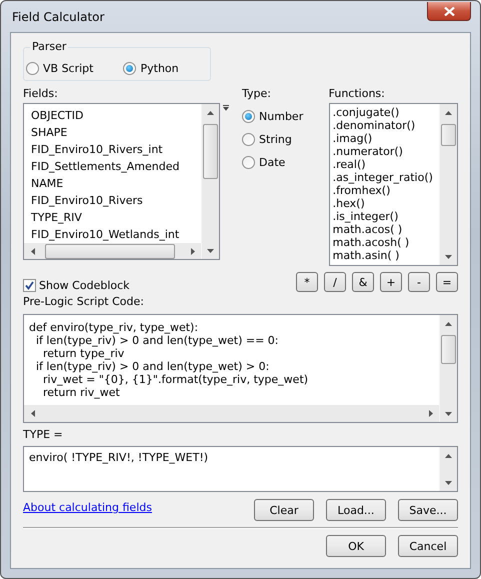 Image resolution: width=481 pixels, height=579 pixels. Describe the element at coordinates (116, 166) in the screenshot. I see `field-item: FID_Settlements_Amended` at that location.